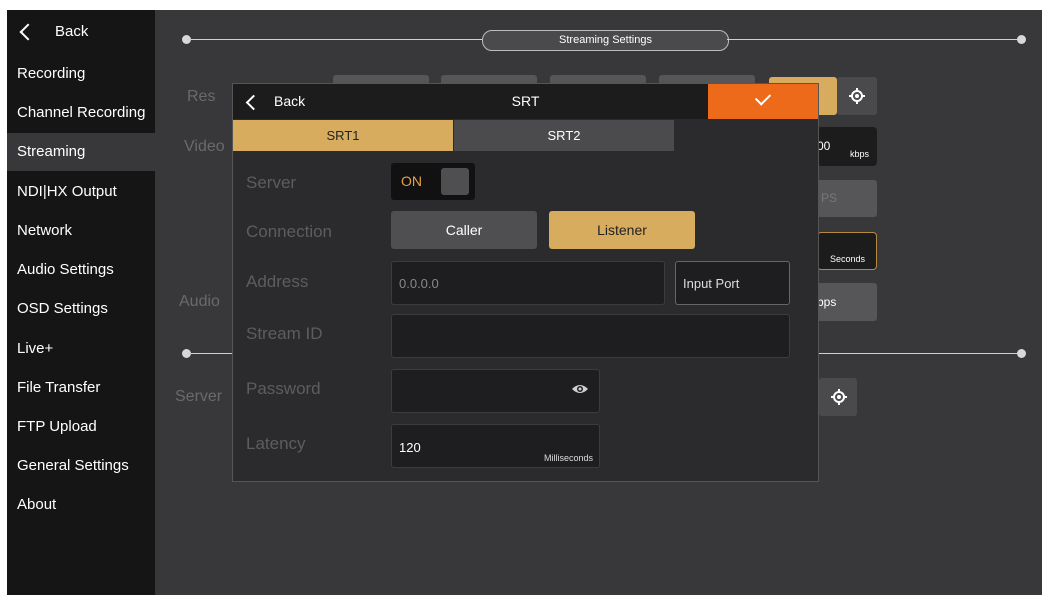 The image size is (1052, 595). I want to click on sidebar-item-ftp-upload: FTP Upload, so click(81, 427).